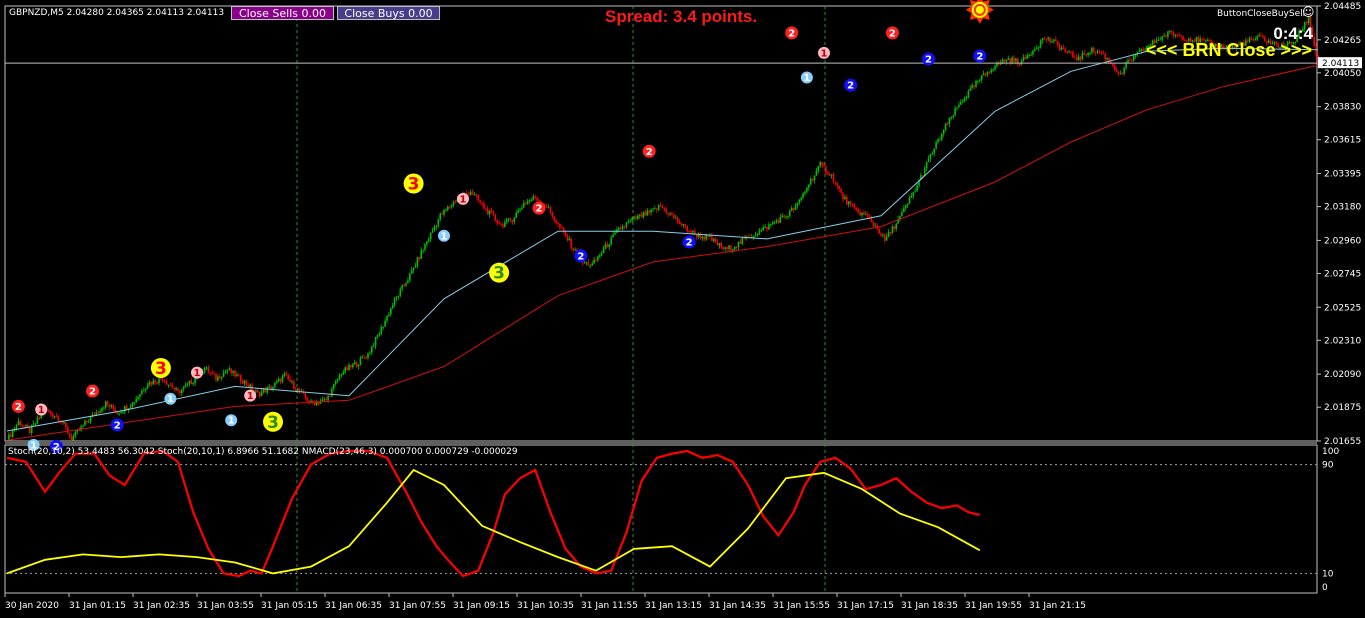  What do you see at coordinates (609, 606) in the screenshot?
I see `time-tick-label: 31 Jan 11:55` at bounding box center [609, 606].